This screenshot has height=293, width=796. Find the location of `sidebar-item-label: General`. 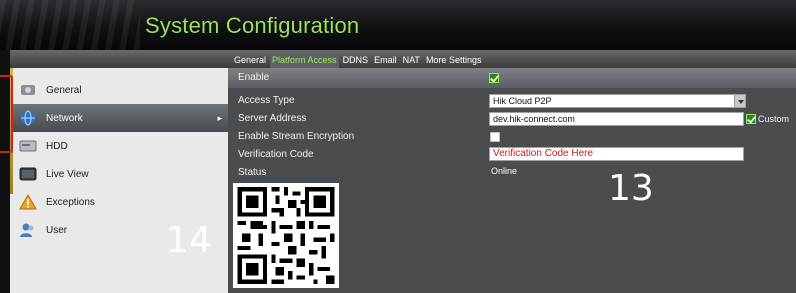

sidebar-item-label: General is located at coordinates (64, 90).